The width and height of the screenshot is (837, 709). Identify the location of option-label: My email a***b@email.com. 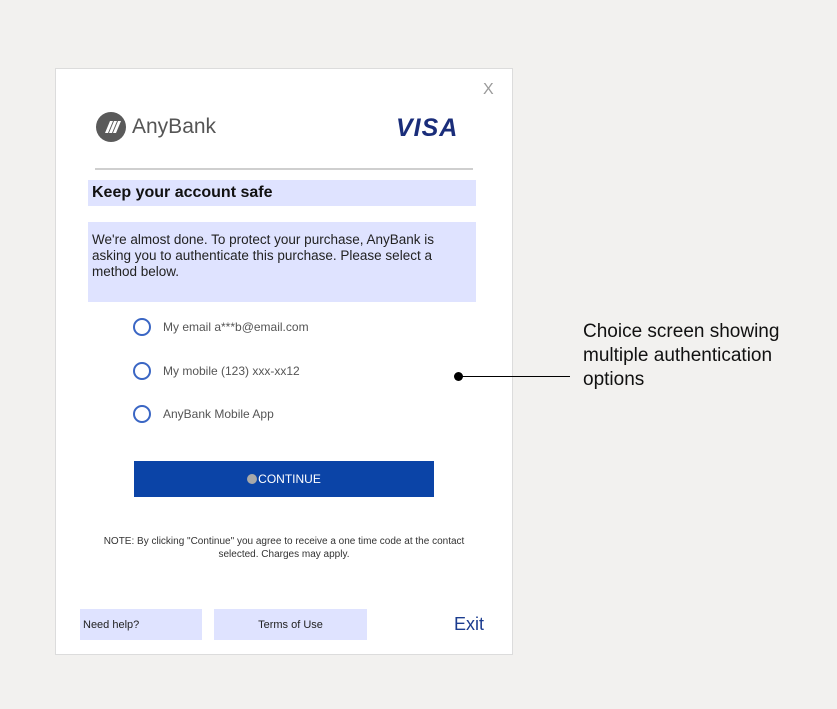
(236, 327).